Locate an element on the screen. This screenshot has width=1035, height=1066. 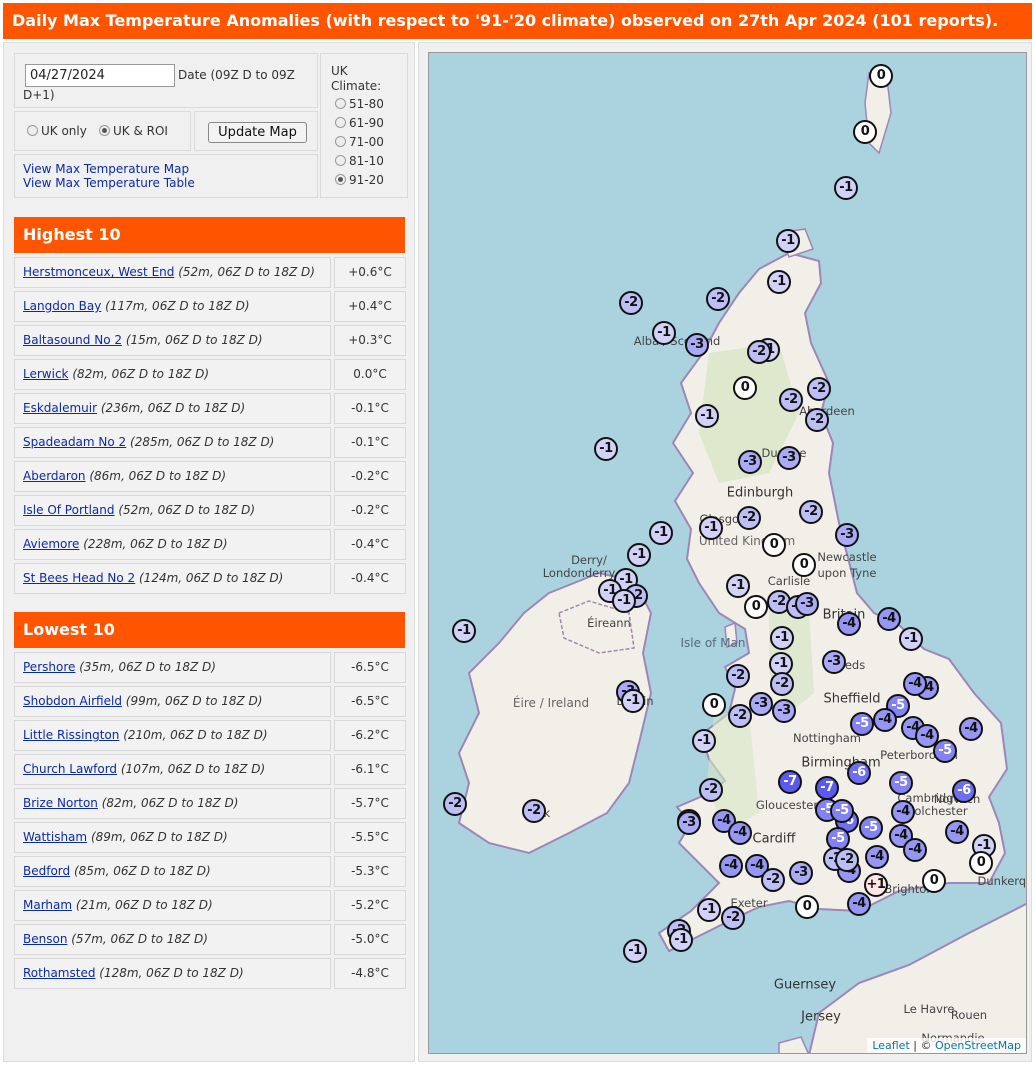
station-marker: -7 is located at coordinates (827, 788).